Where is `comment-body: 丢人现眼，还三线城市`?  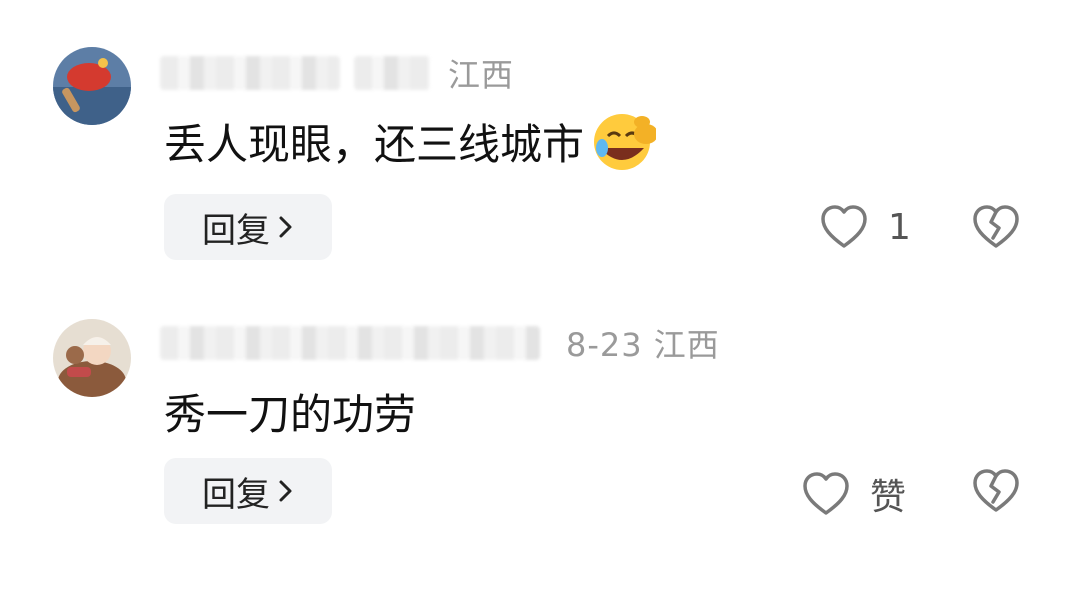 comment-body: 丢人现眼，还三线城市 is located at coordinates (374, 144).